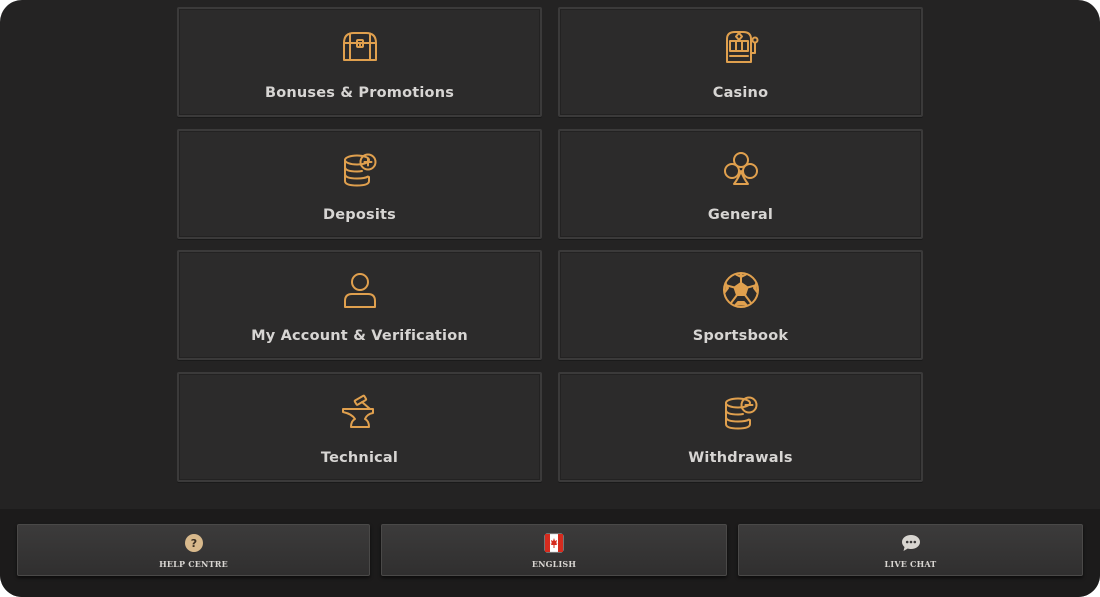 This screenshot has width=1100, height=597. Describe the element at coordinates (741, 169) in the screenshot. I see `club-icon` at that location.